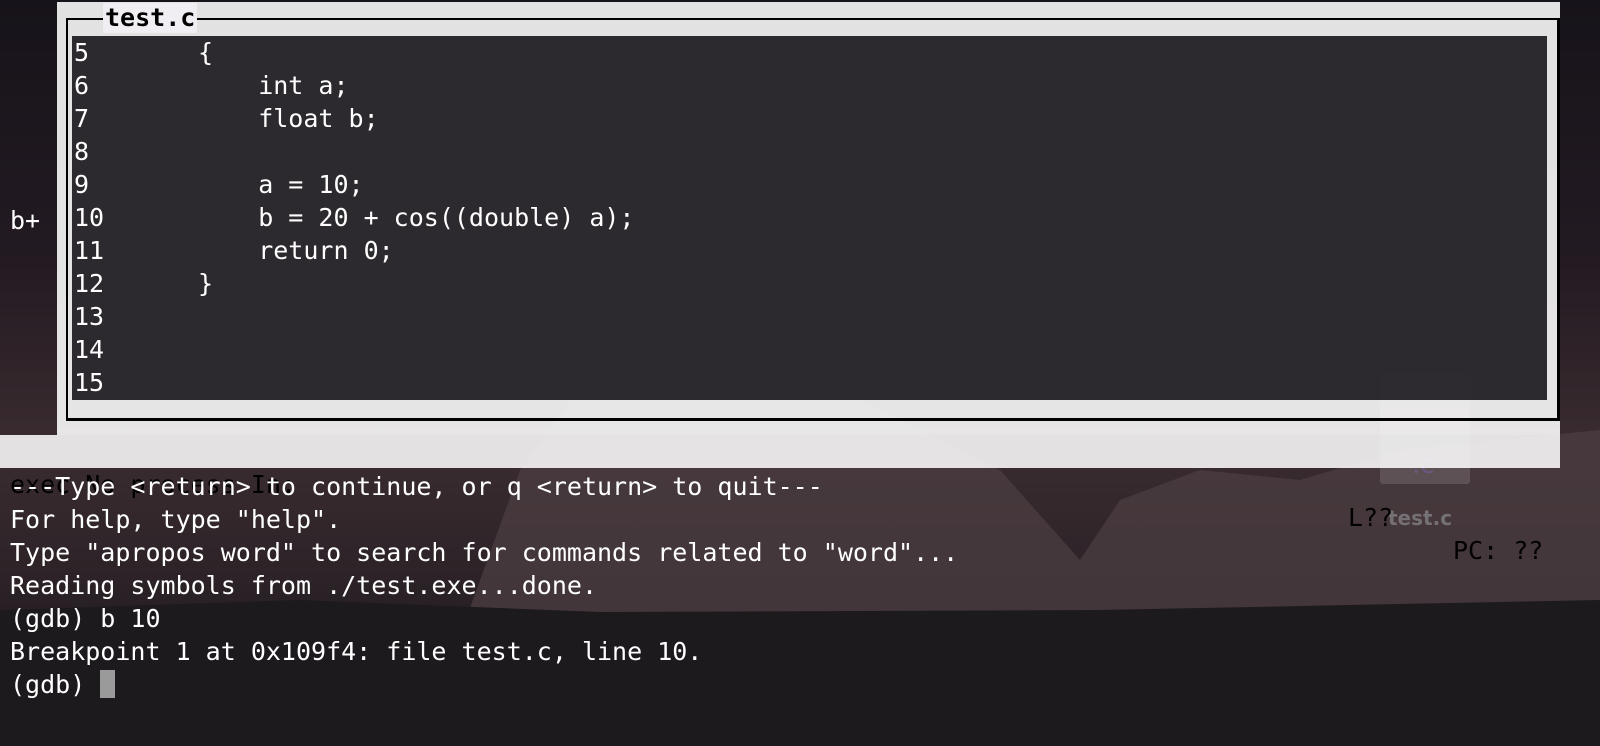 The height and width of the screenshot is (746, 1600). Describe the element at coordinates (288, 118) in the screenshot. I see `line-code: float b;` at that location.